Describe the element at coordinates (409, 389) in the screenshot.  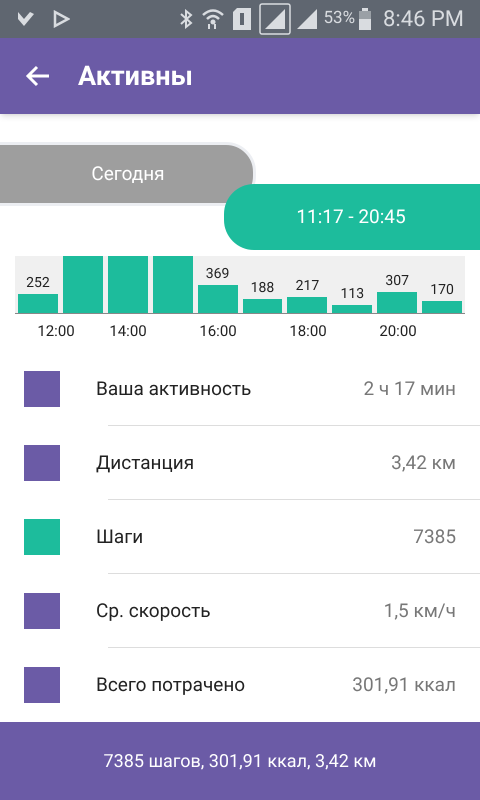
I see `stat-value: 2 ч 17 мин` at that location.